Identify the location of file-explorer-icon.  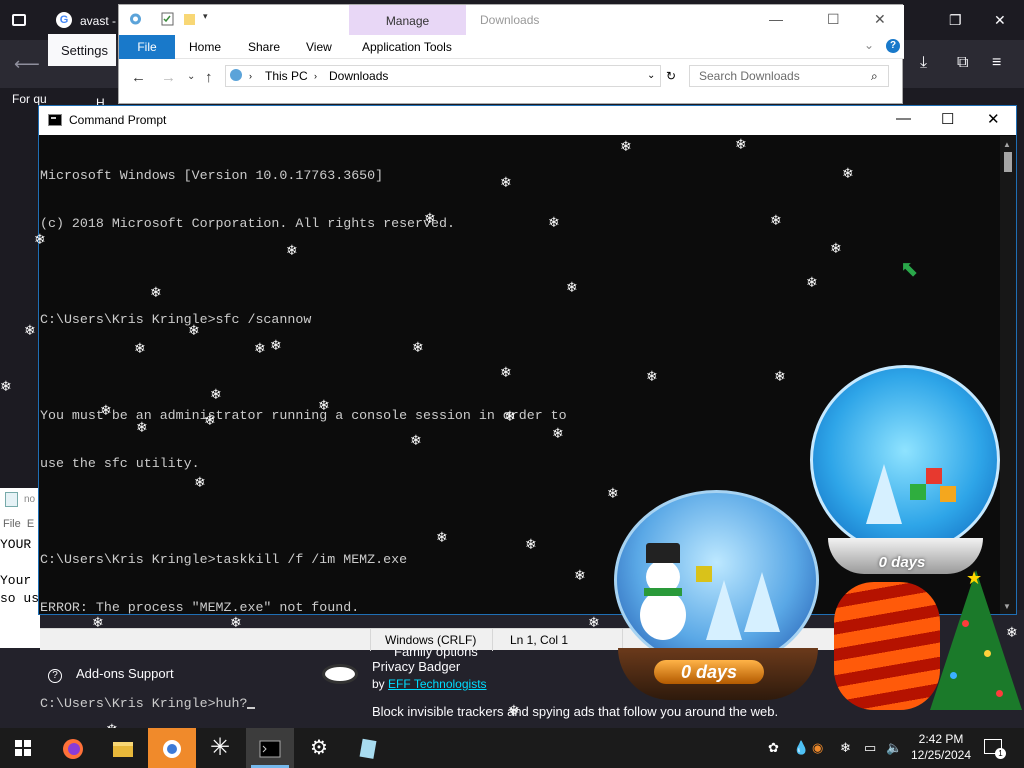
(123, 749).